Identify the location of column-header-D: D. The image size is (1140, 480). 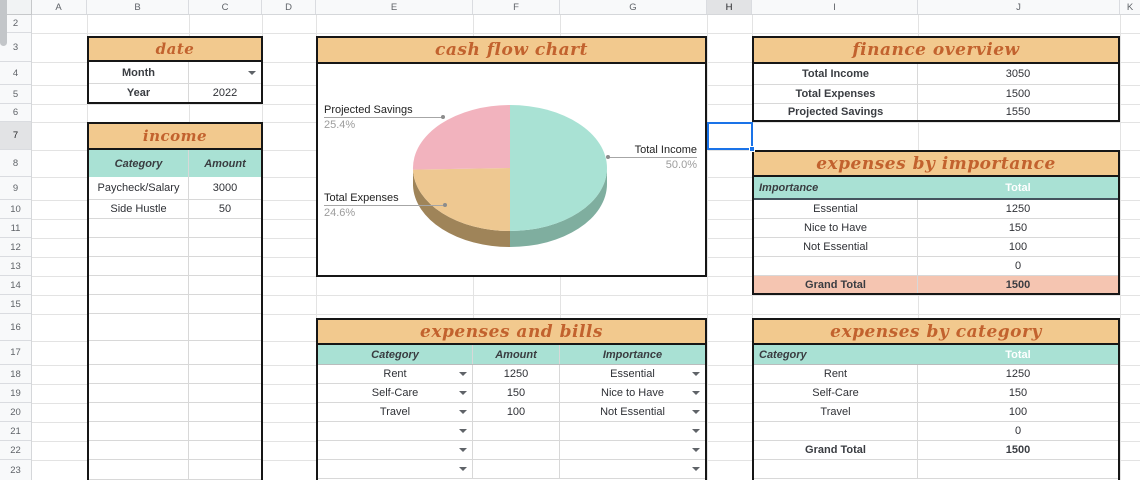
(289, 7).